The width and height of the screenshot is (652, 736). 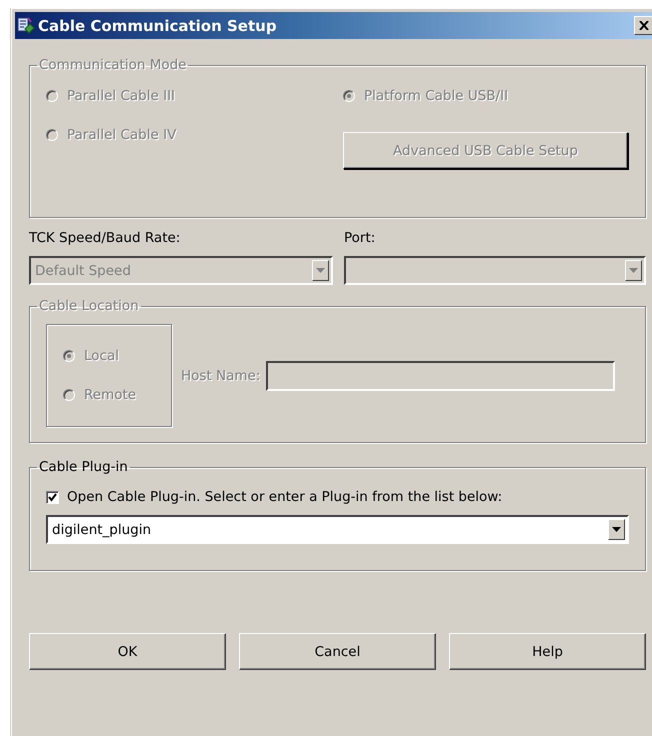 I want to click on radio-label: Remote, so click(x=110, y=395).